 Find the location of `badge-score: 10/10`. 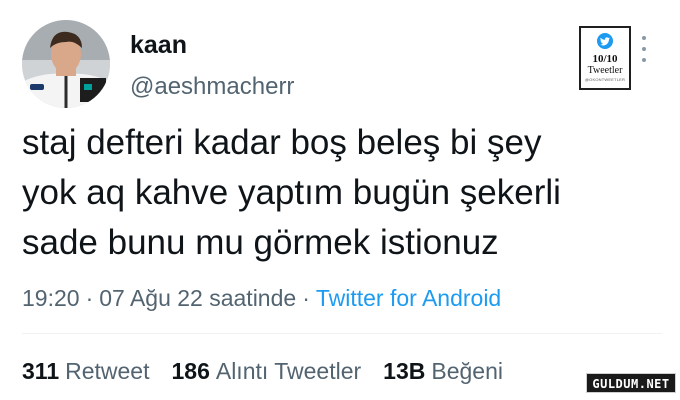

badge-score: 10/10 is located at coordinates (605, 59).